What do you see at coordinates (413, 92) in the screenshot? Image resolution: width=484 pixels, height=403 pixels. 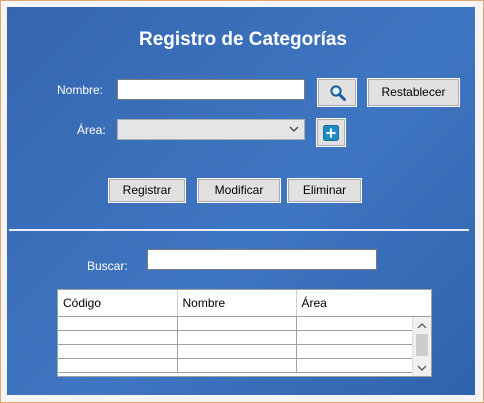 I see `restablecer-button: Restablecer` at bounding box center [413, 92].